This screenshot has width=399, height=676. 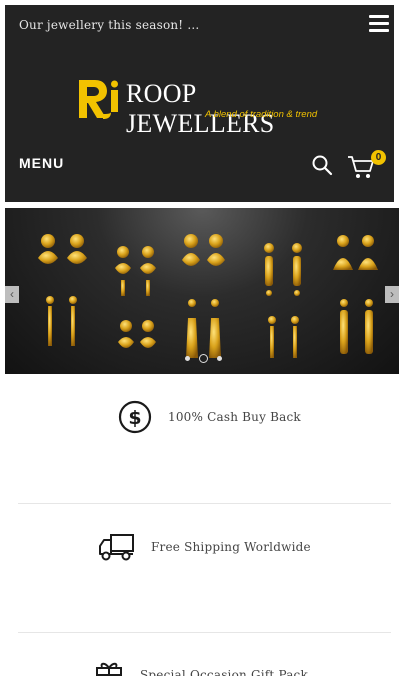 I want to click on feature-label: 100% Cash Buy Back, so click(x=234, y=417).